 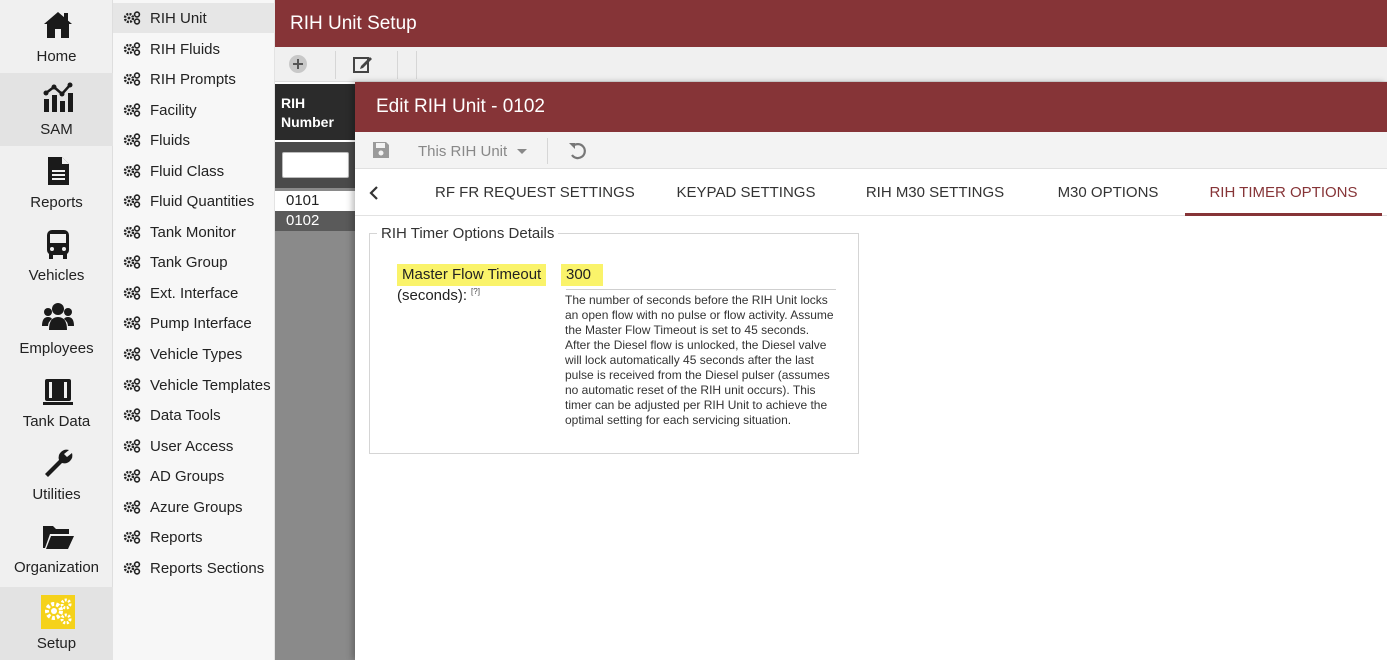 I want to click on submenu-item-facility: Facility, so click(x=194, y=110).